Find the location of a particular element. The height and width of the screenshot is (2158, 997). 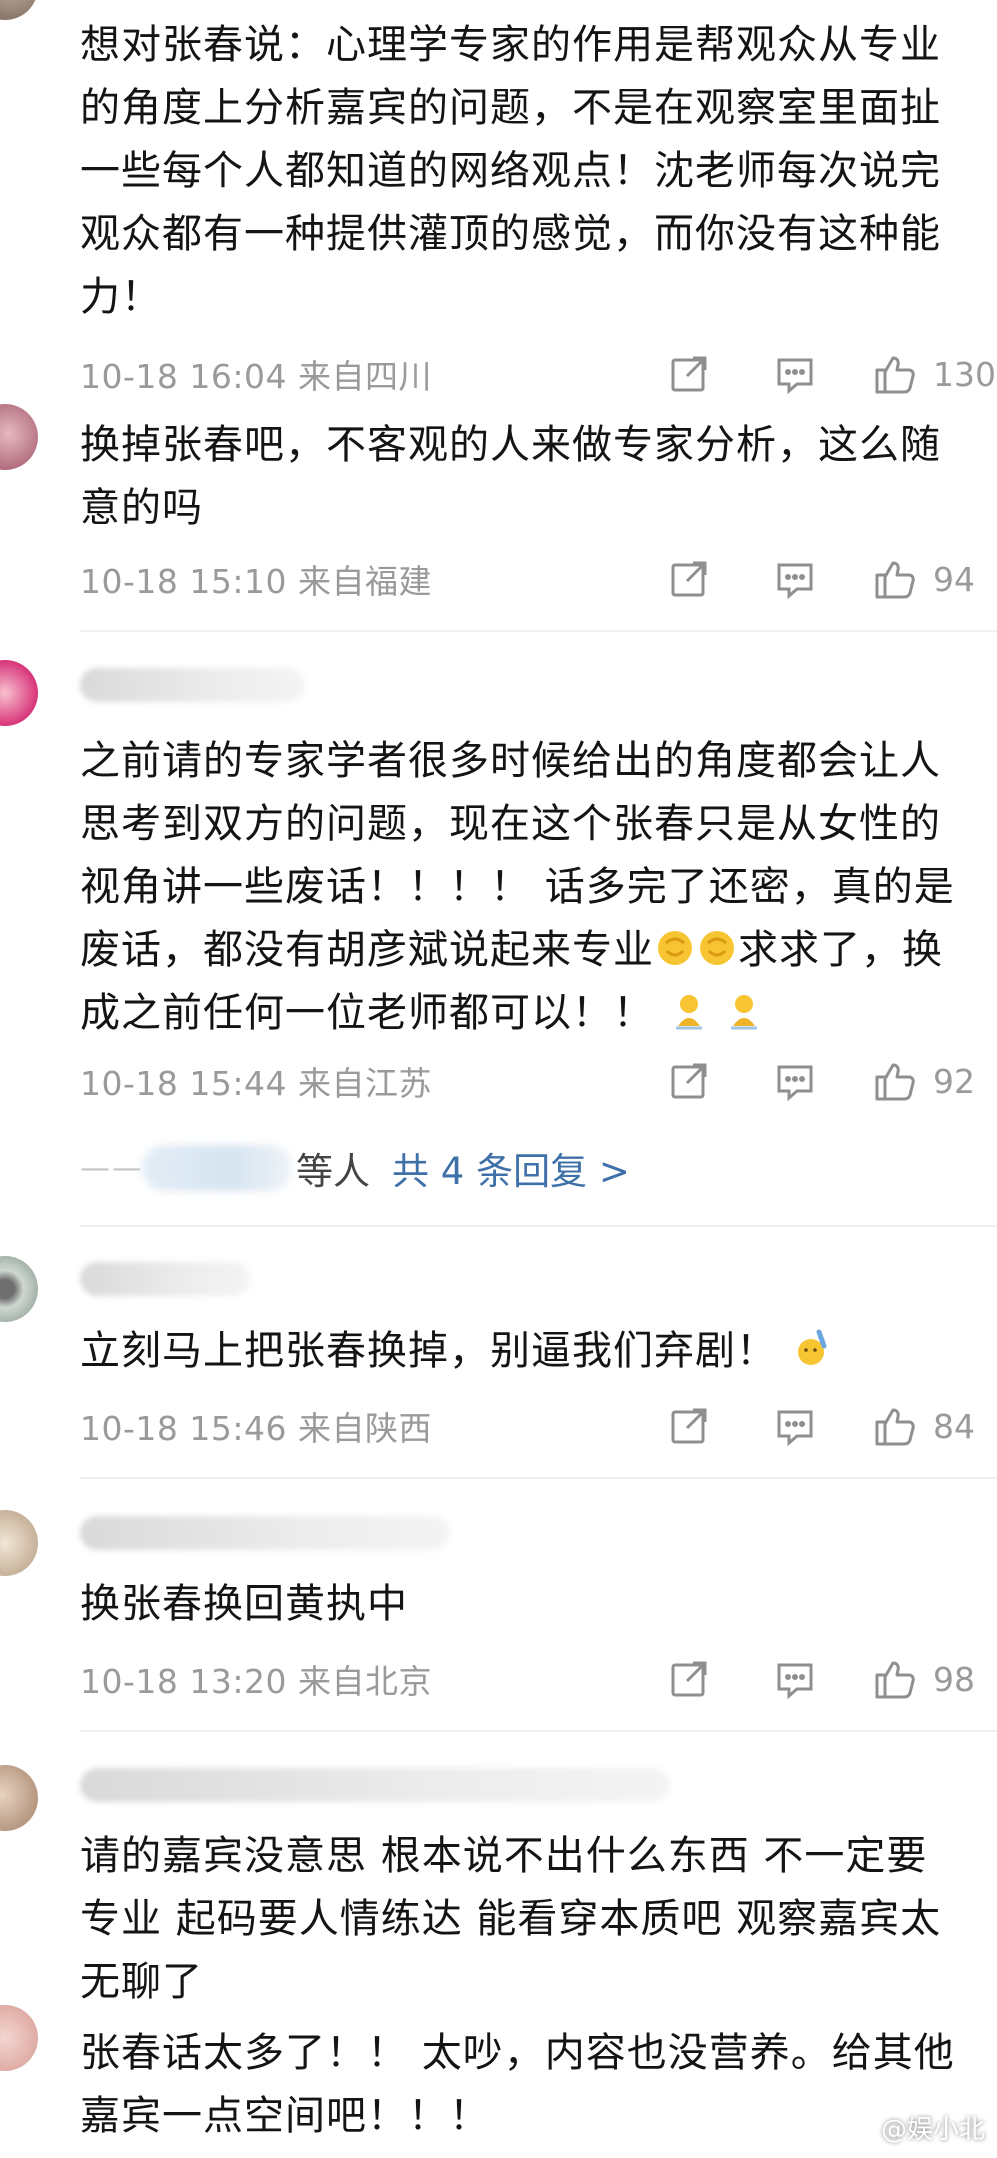

comment-date: 10-18 16:04 来自四川 is located at coordinates (256, 376).